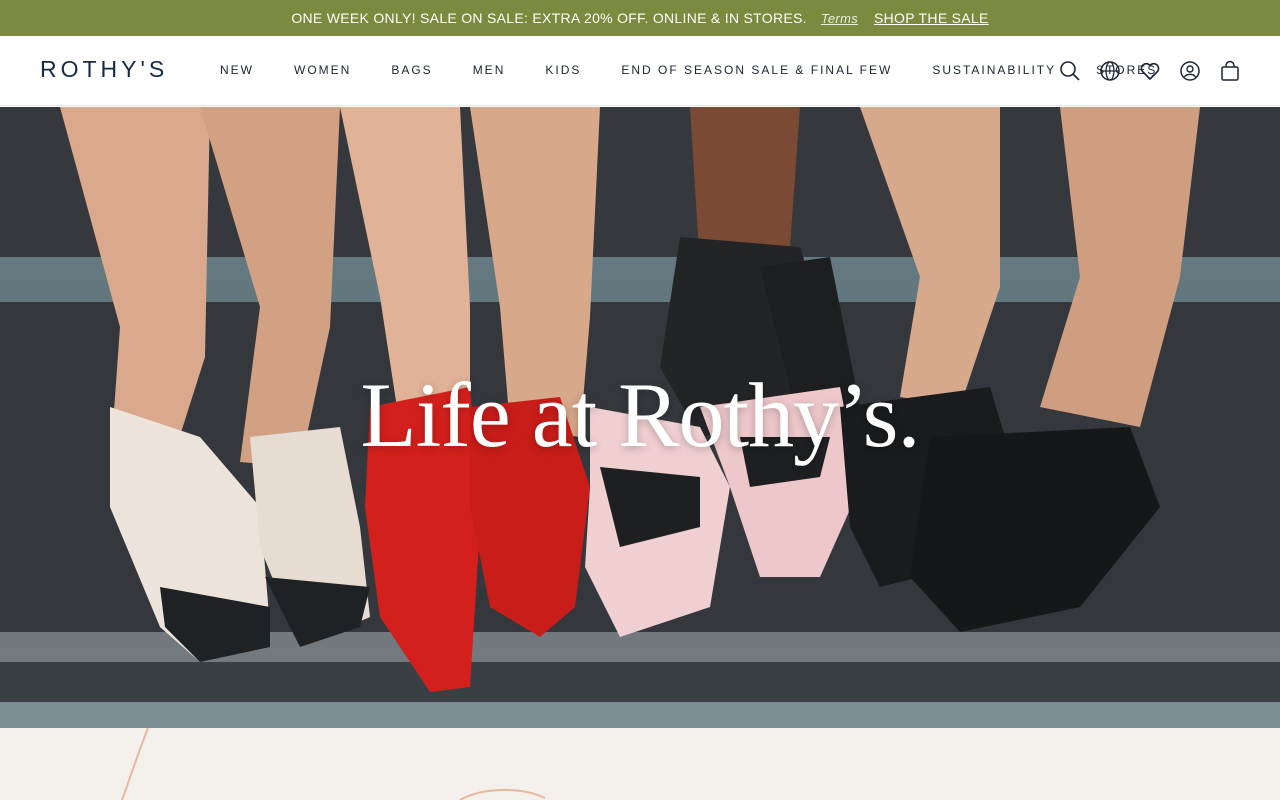 This screenshot has height=800, width=1280. I want to click on rothys-logo: ROTHY'S, so click(104, 69).